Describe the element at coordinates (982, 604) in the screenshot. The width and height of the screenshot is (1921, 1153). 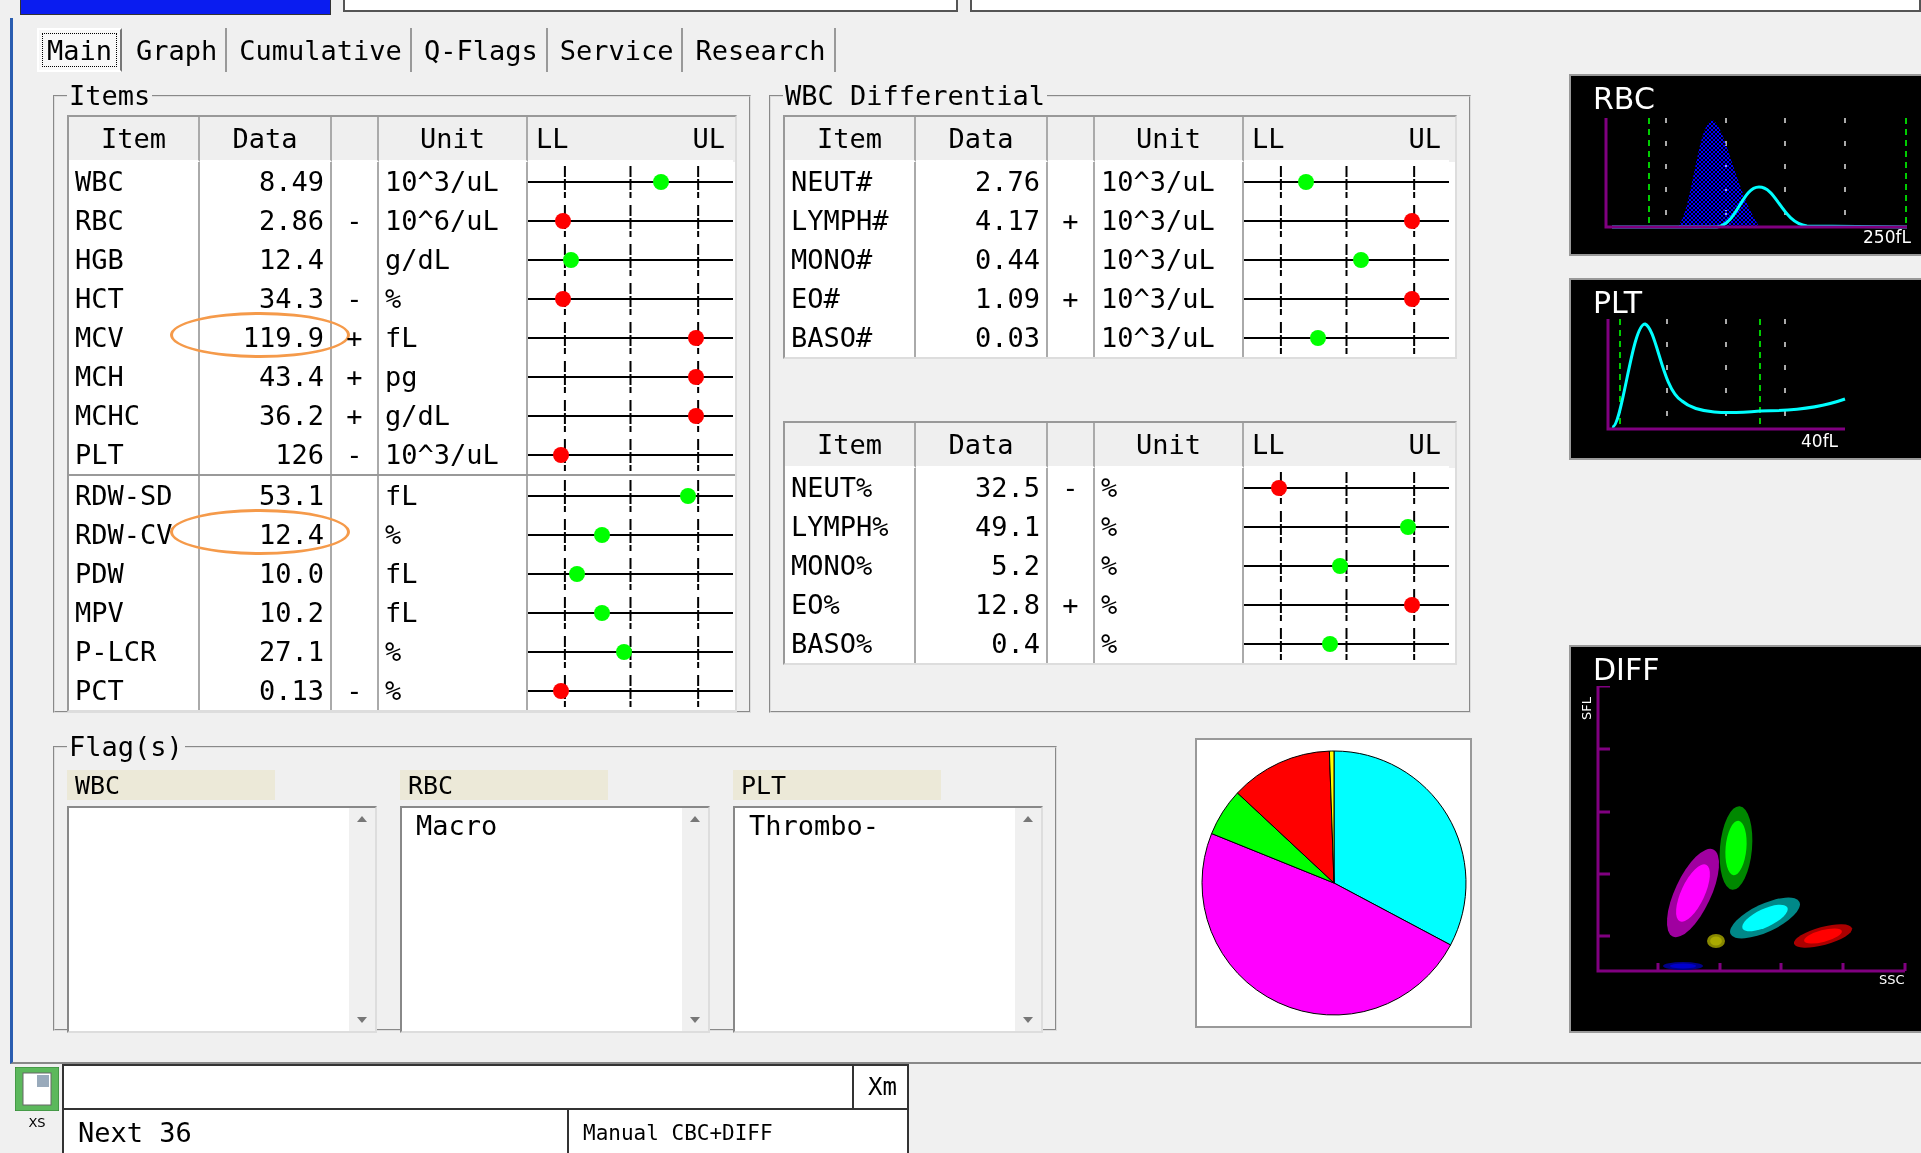
I see `data-cell: 12.8` at that location.